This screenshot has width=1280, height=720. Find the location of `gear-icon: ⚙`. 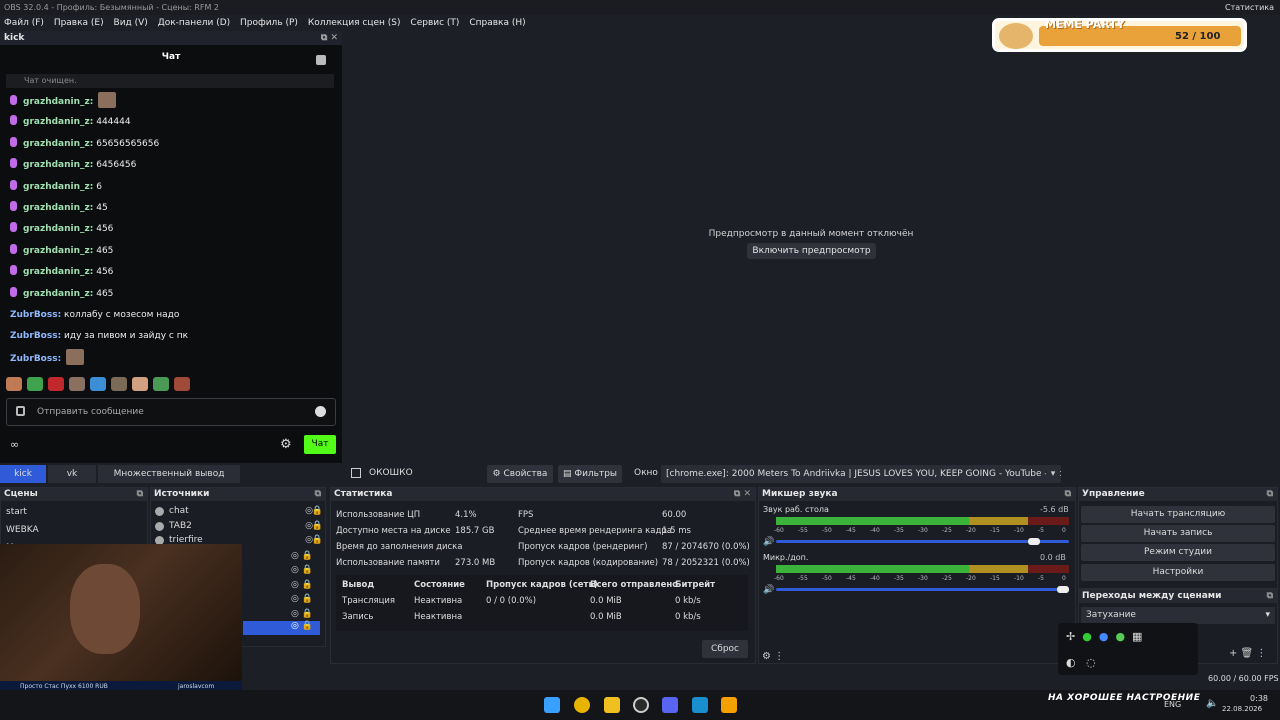

gear-icon: ⚙ is located at coordinates (286, 444).